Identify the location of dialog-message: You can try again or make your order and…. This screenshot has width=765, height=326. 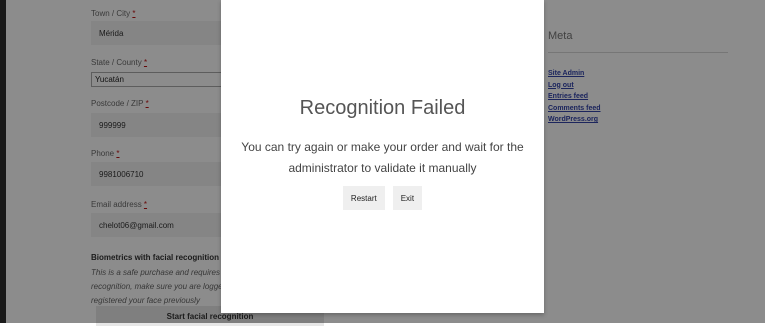
(382, 157).